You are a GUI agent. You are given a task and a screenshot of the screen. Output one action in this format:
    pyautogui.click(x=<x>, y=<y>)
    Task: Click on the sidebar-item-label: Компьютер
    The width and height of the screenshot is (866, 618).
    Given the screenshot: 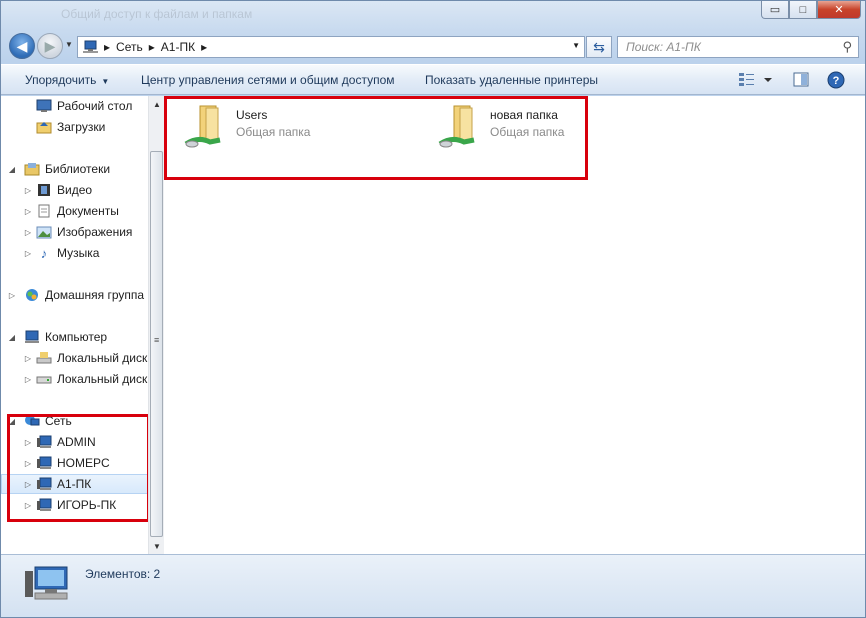 What is the action you would take?
    pyautogui.click(x=76, y=337)
    